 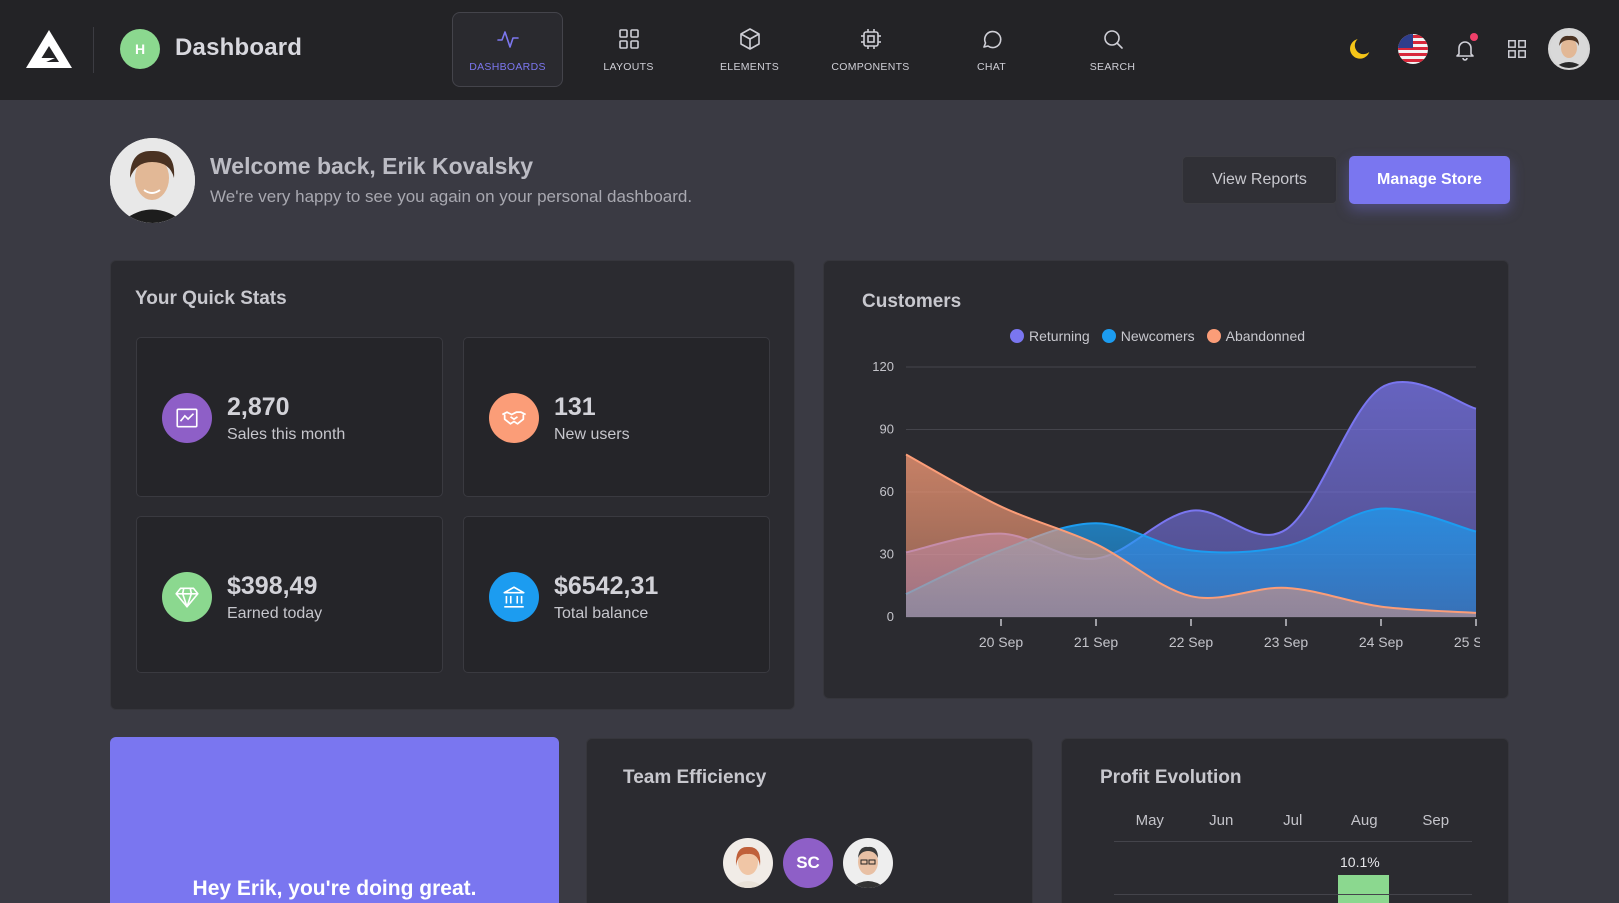 What do you see at coordinates (628, 38) in the screenshot?
I see `grid-icon` at bounding box center [628, 38].